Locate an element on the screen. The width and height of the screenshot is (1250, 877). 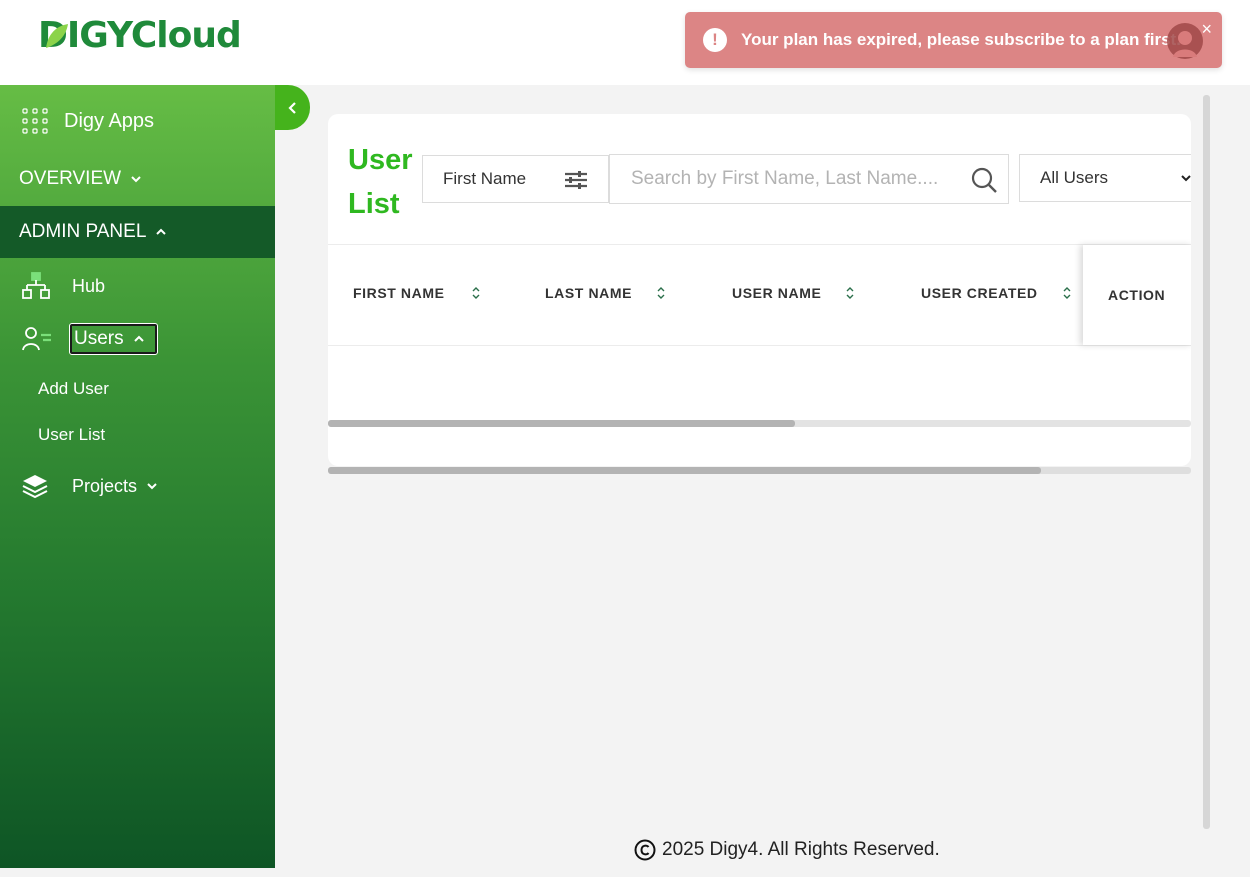
layers-icon is located at coordinates (35, 487).